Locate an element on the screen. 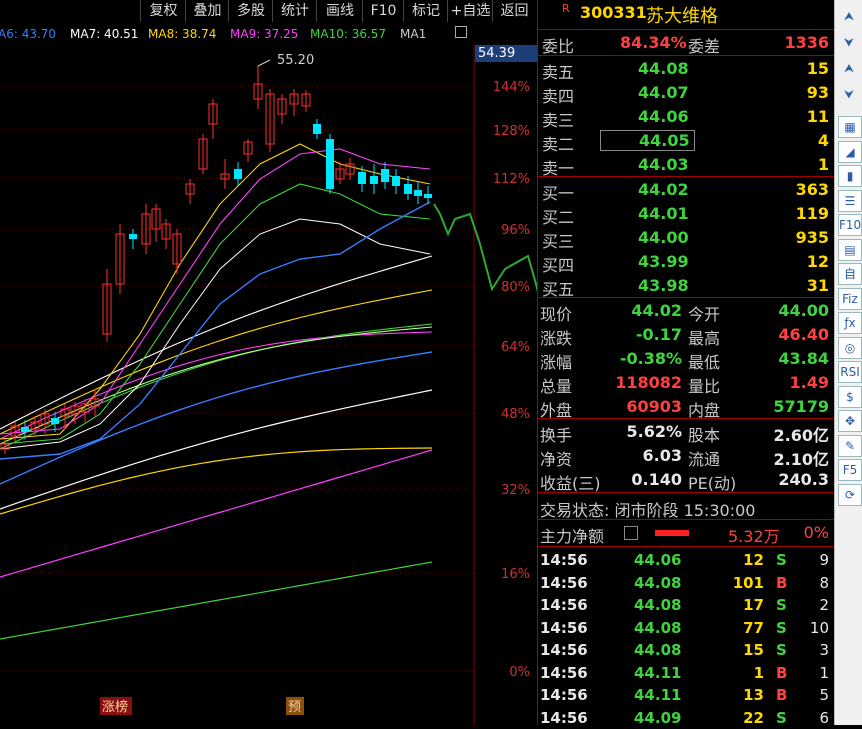 This screenshot has width=862, height=729. fund-row: 换手5.62%股本2.60亿 is located at coordinates (686, 432).